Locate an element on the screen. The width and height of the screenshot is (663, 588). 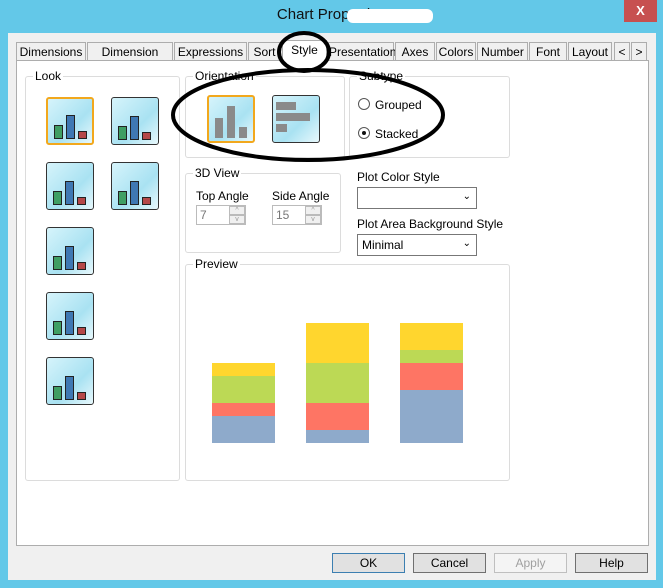
look-3d-cylinder-depth-button is located at coordinates (135, 121).